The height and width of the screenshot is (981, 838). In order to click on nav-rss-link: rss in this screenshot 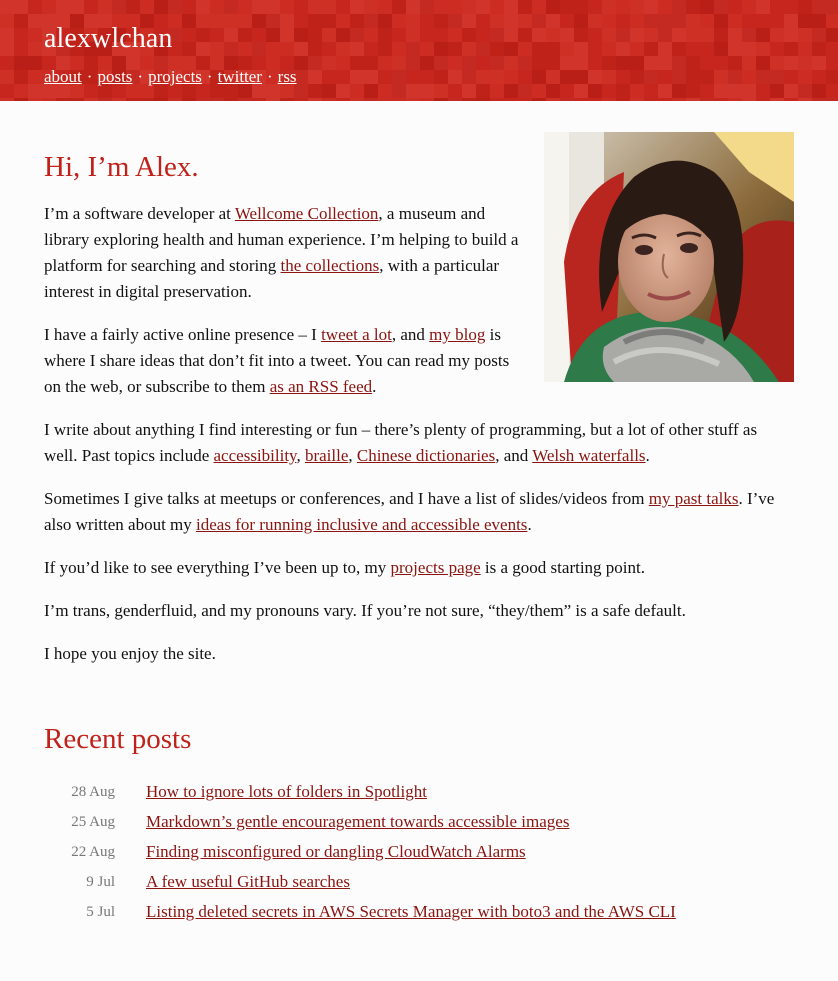, I will do `click(287, 76)`.